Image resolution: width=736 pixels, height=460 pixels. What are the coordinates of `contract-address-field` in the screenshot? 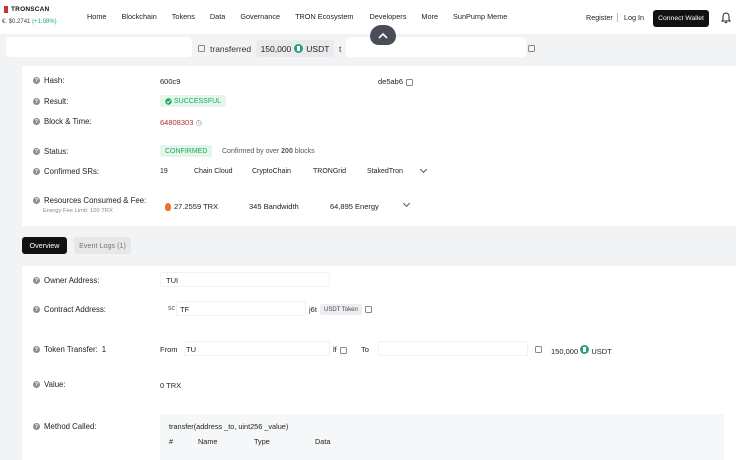 It's located at (241, 308).